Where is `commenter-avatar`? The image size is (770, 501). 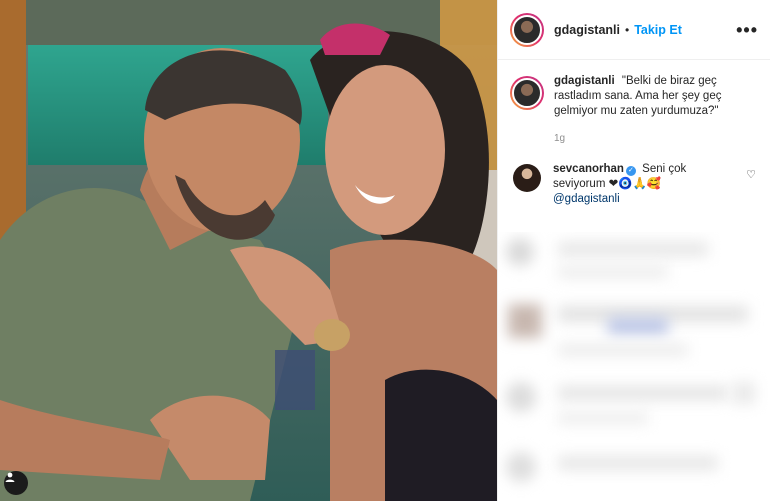 commenter-avatar is located at coordinates (527, 178).